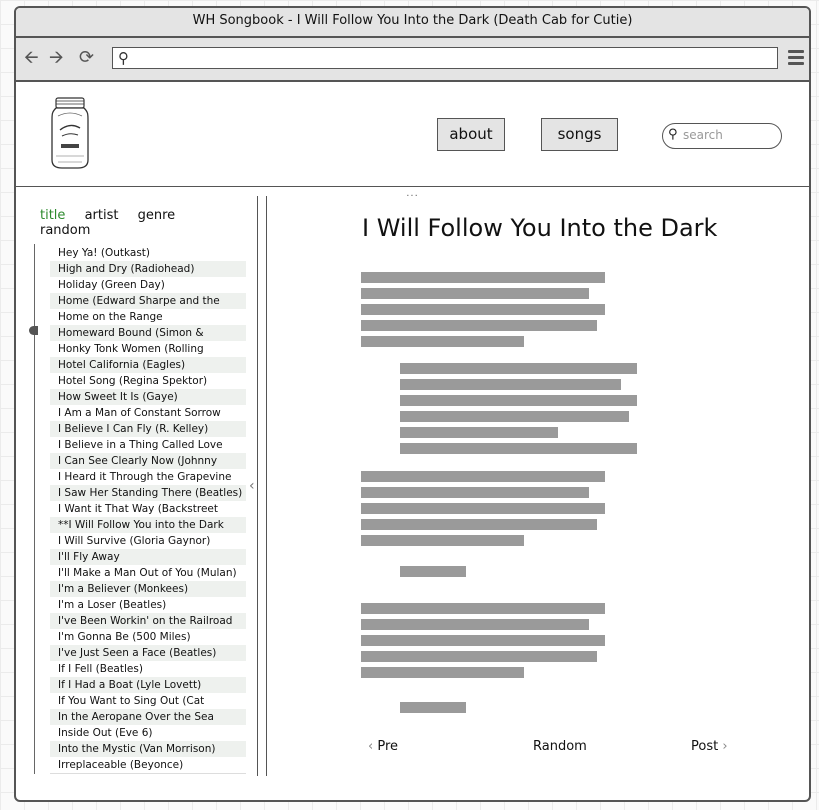 The height and width of the screenshot is (810, 819). I want to click on list-item: I'll Fly Away, so click(148, 557).